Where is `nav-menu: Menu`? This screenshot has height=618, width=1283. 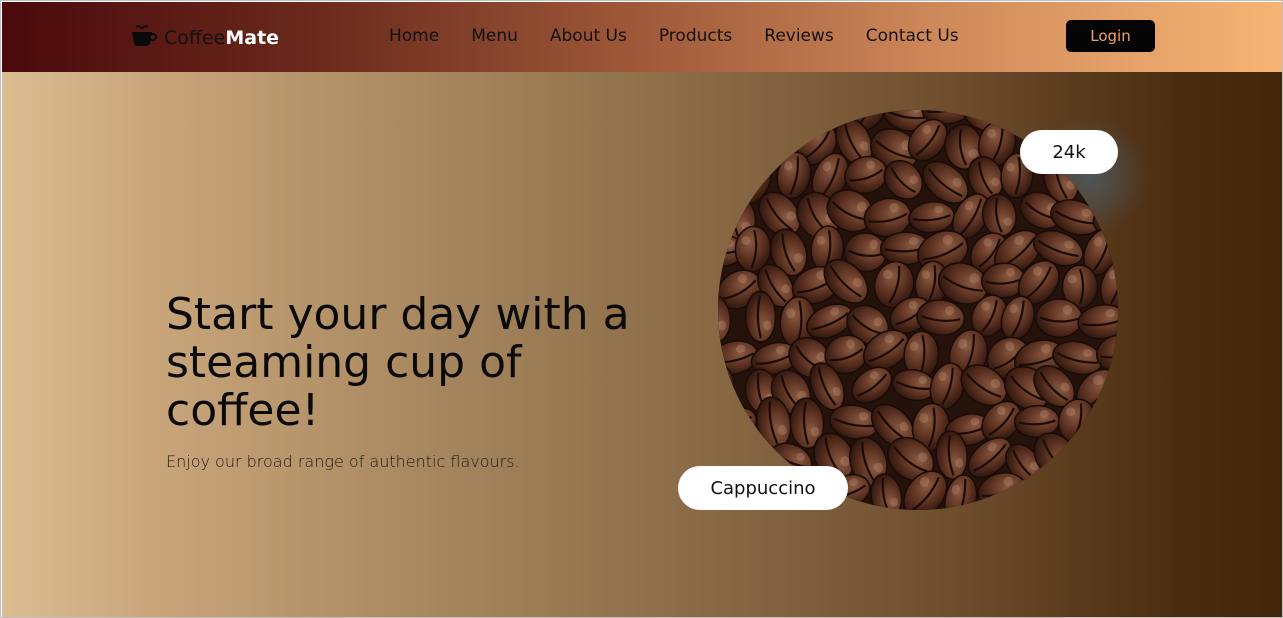
nav-menu: Menu is located at coordinates (494, 36).